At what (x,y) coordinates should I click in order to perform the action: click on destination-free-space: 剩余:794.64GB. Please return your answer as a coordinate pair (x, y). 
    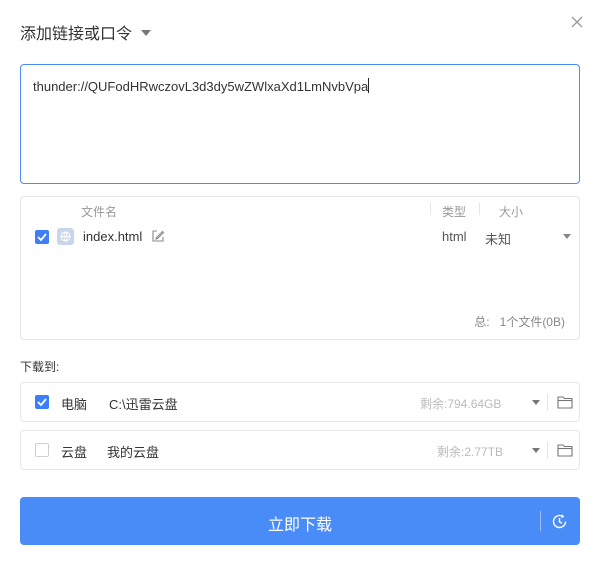
    Looking at the image, I should click on (461, 404).